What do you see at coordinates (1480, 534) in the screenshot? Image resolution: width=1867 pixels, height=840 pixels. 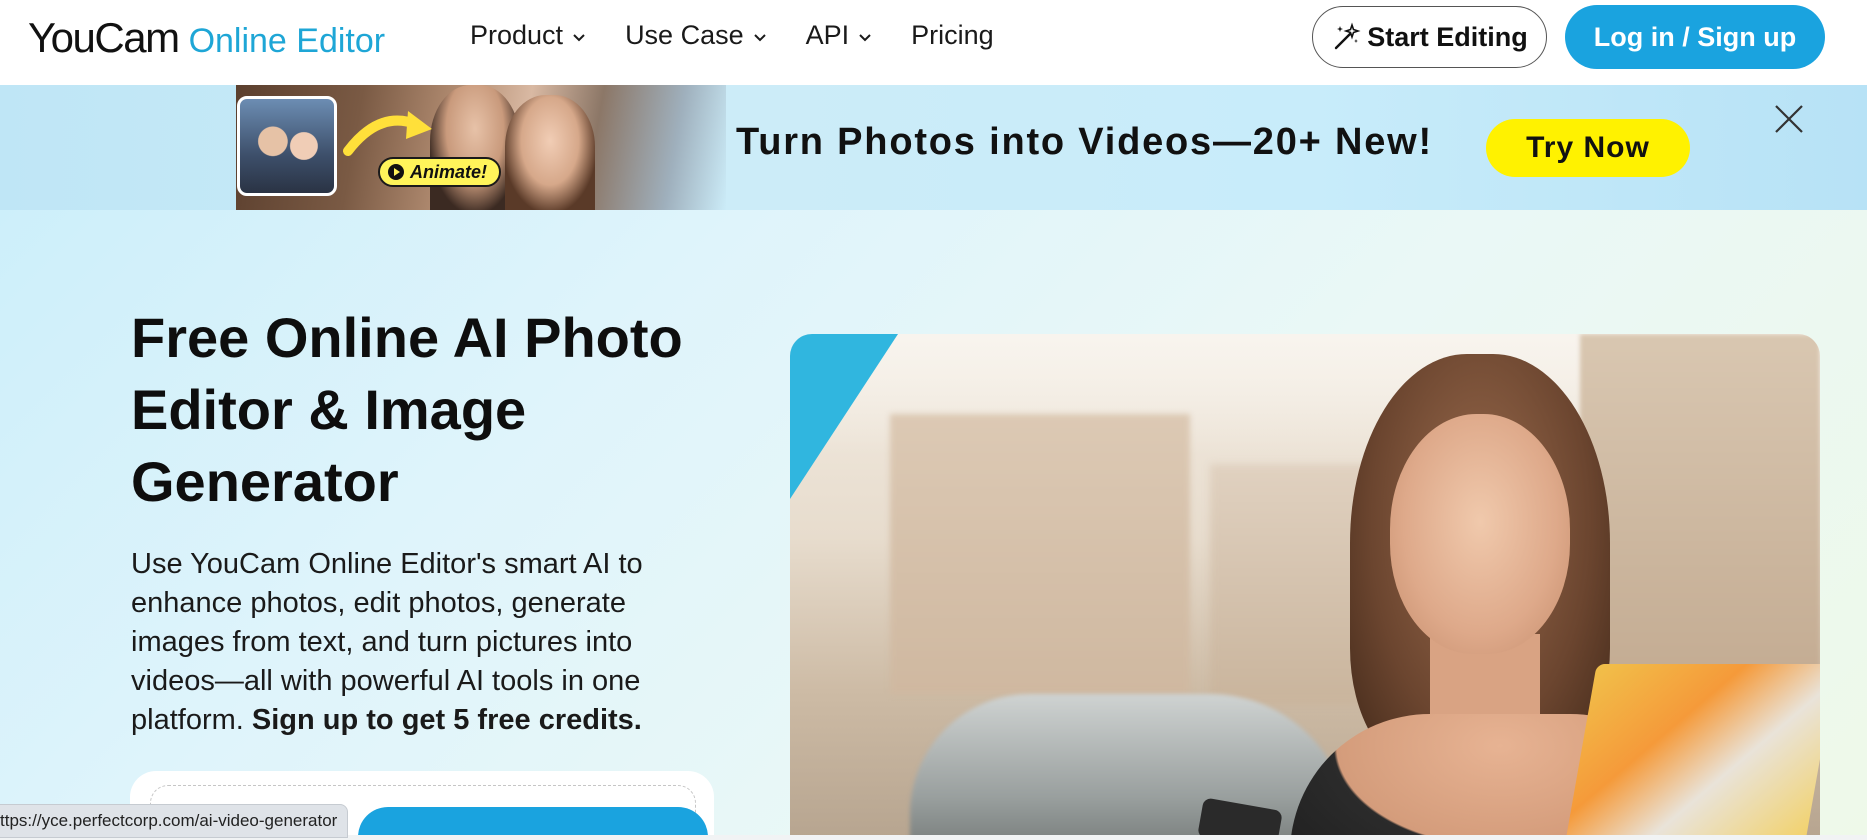 I see `photo-woman-face` at bounding box center [1480, 534].